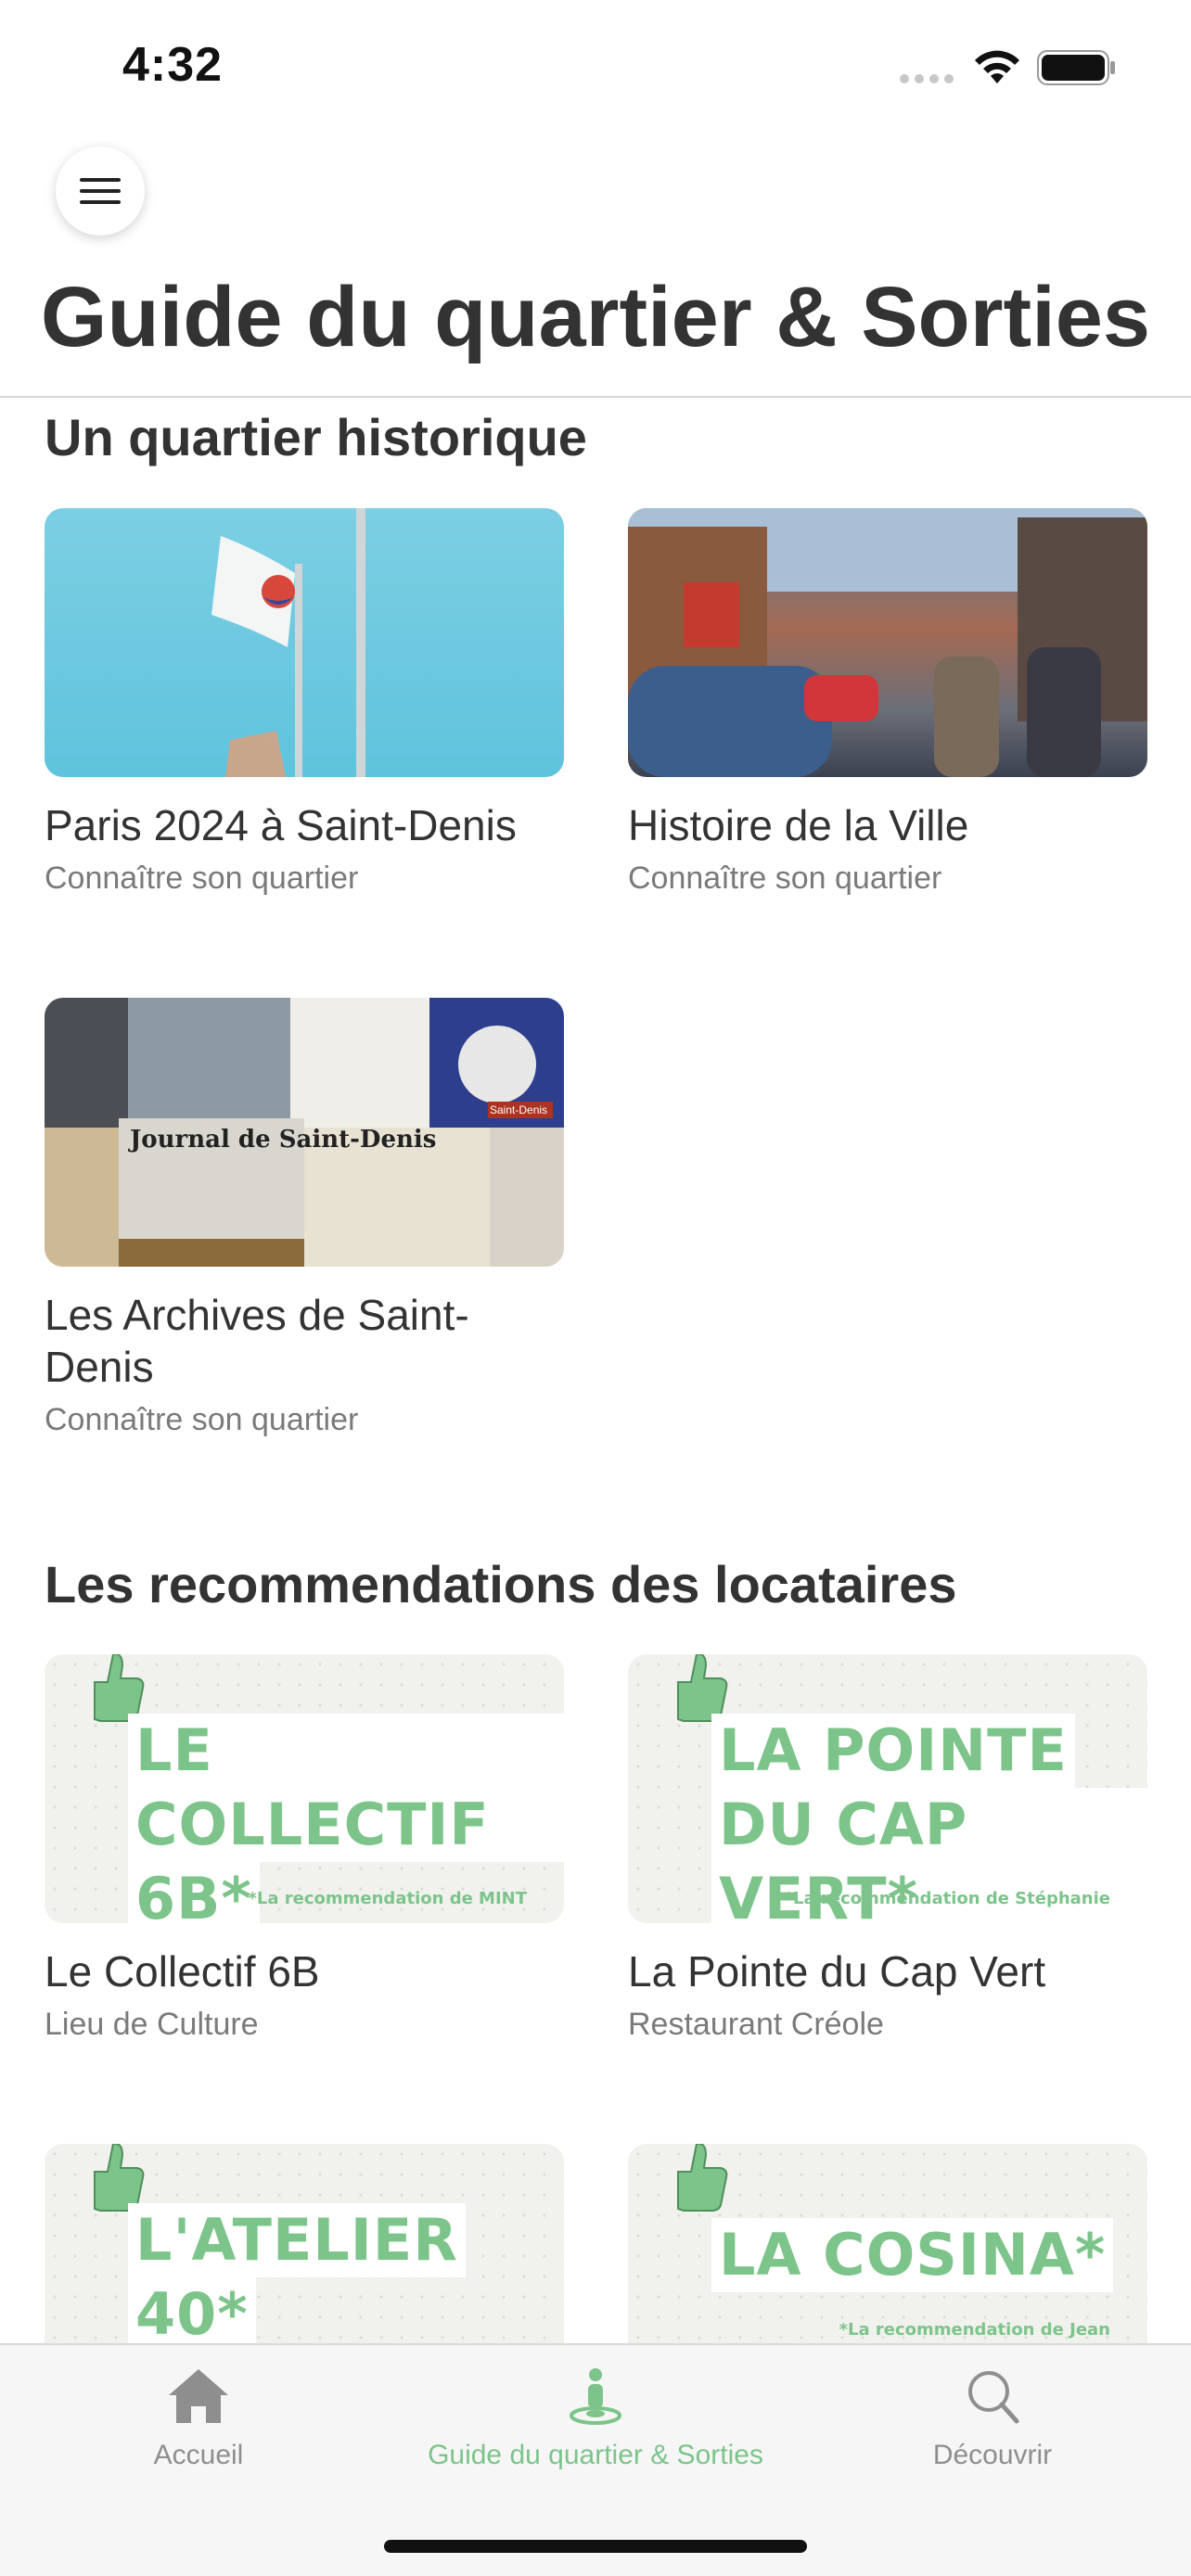  What do you see at coordinates (993, 2397) in the screenshot?
I see `search-icon` at bounding box center [993, 2397].